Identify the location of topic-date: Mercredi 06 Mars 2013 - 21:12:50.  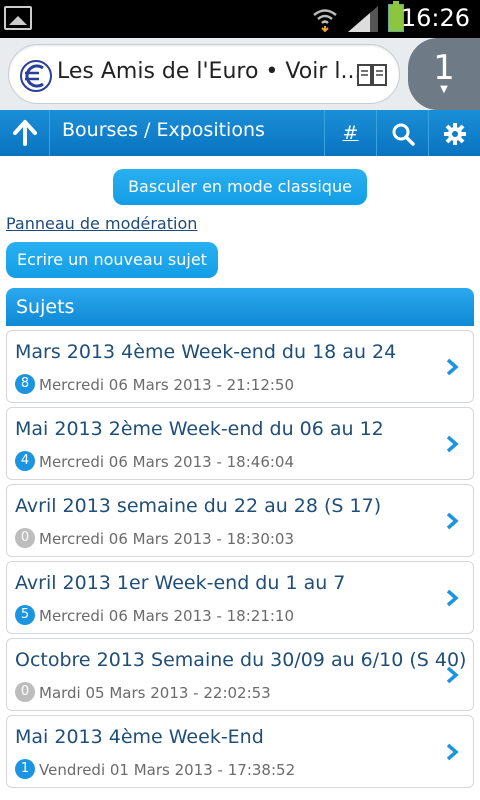
(167, 385).